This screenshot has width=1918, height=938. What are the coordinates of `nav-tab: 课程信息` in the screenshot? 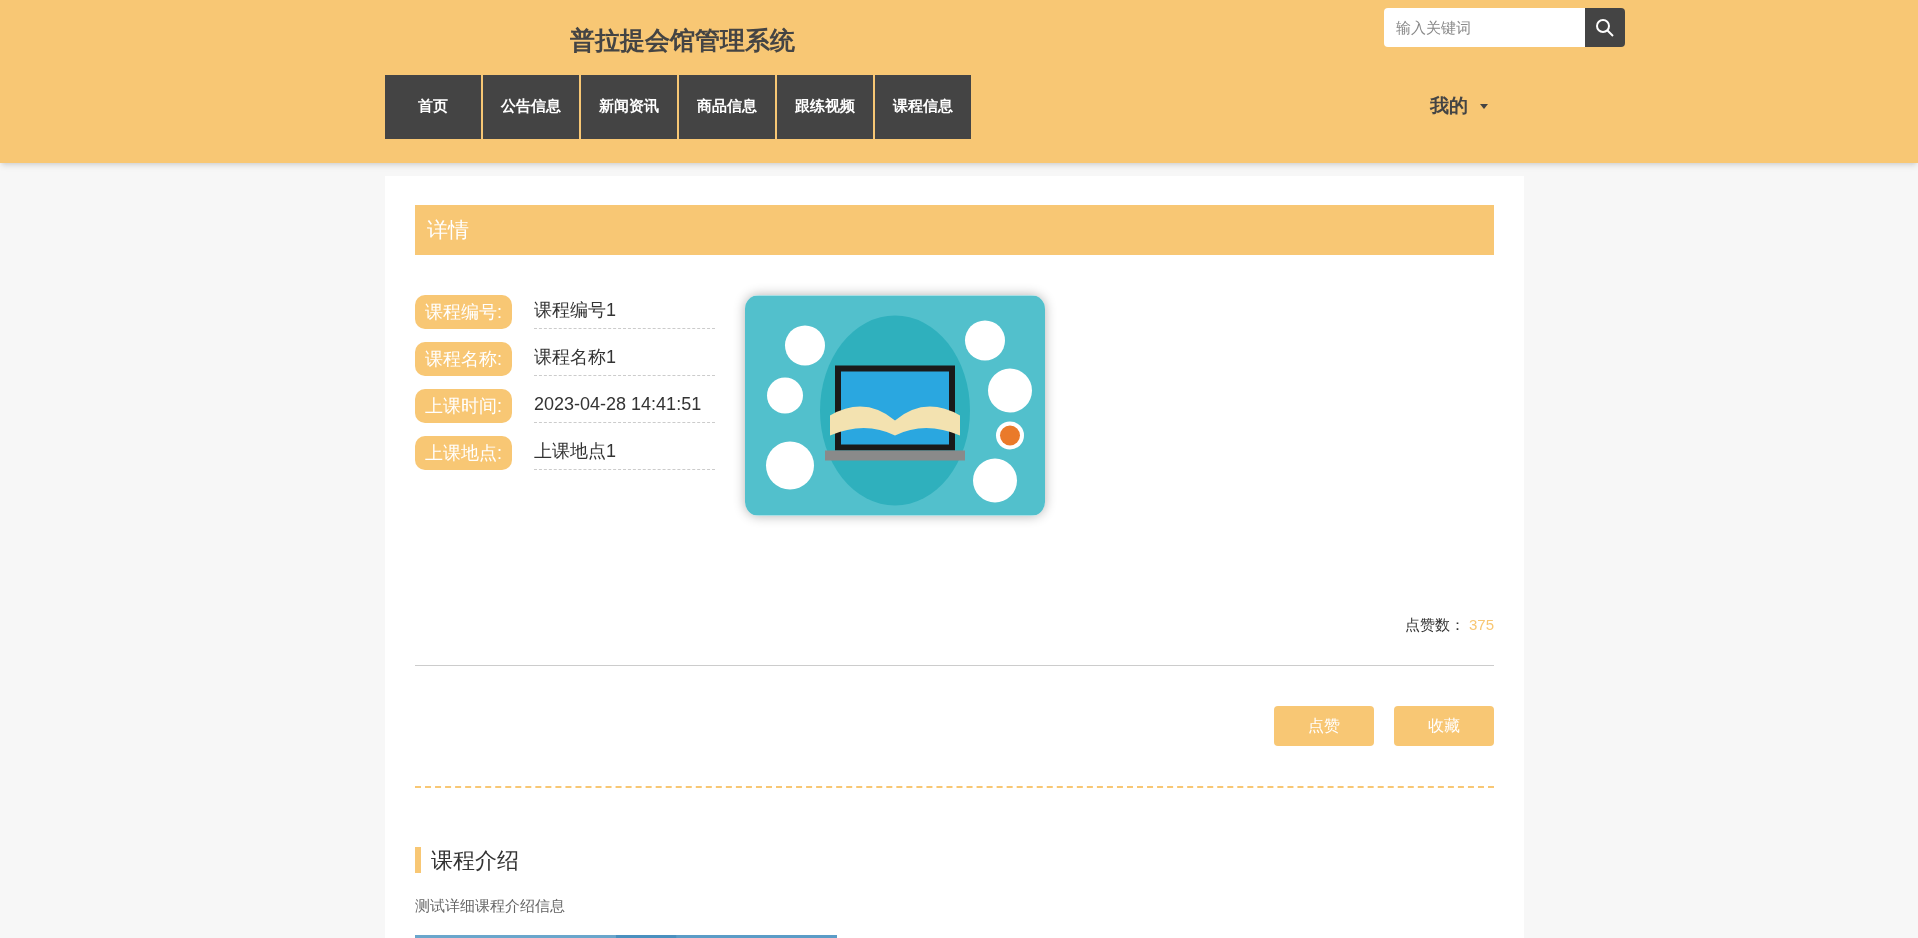 It's located at (923, 106).